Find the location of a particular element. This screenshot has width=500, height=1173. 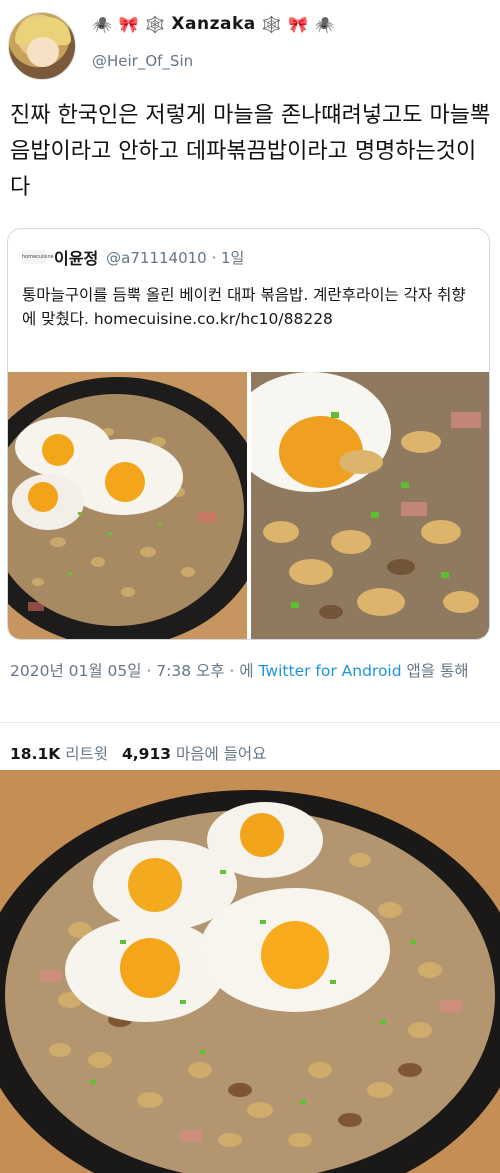

likes-stat: 4,913 마음에 들어요 is located at coordinates (194, 753).